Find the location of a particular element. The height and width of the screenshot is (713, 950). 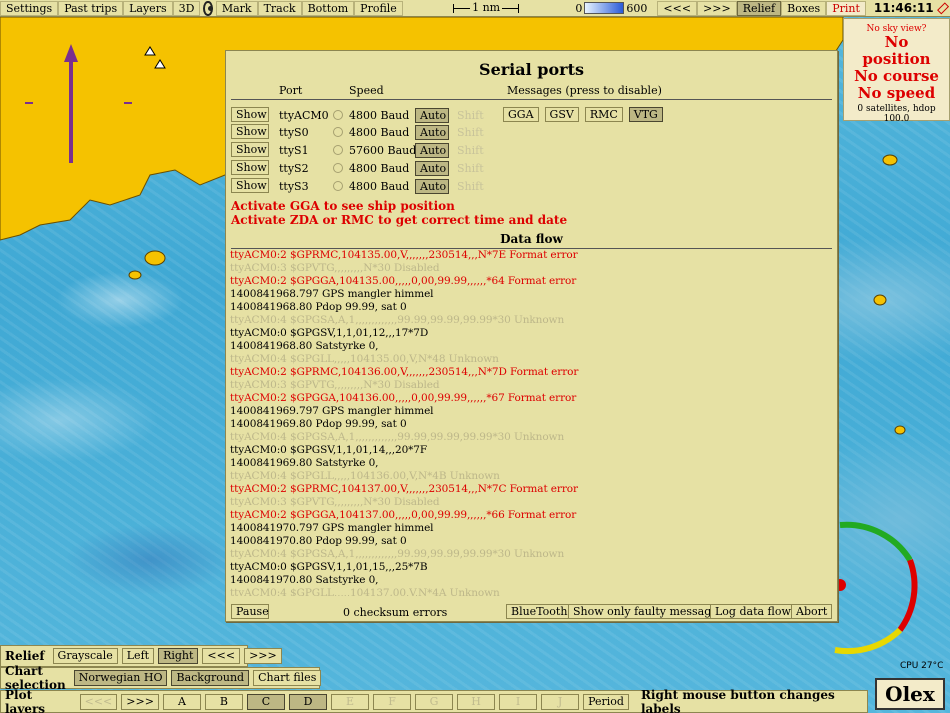

log-data-flow-button: Log data flow is located at coordinates (753, 611).